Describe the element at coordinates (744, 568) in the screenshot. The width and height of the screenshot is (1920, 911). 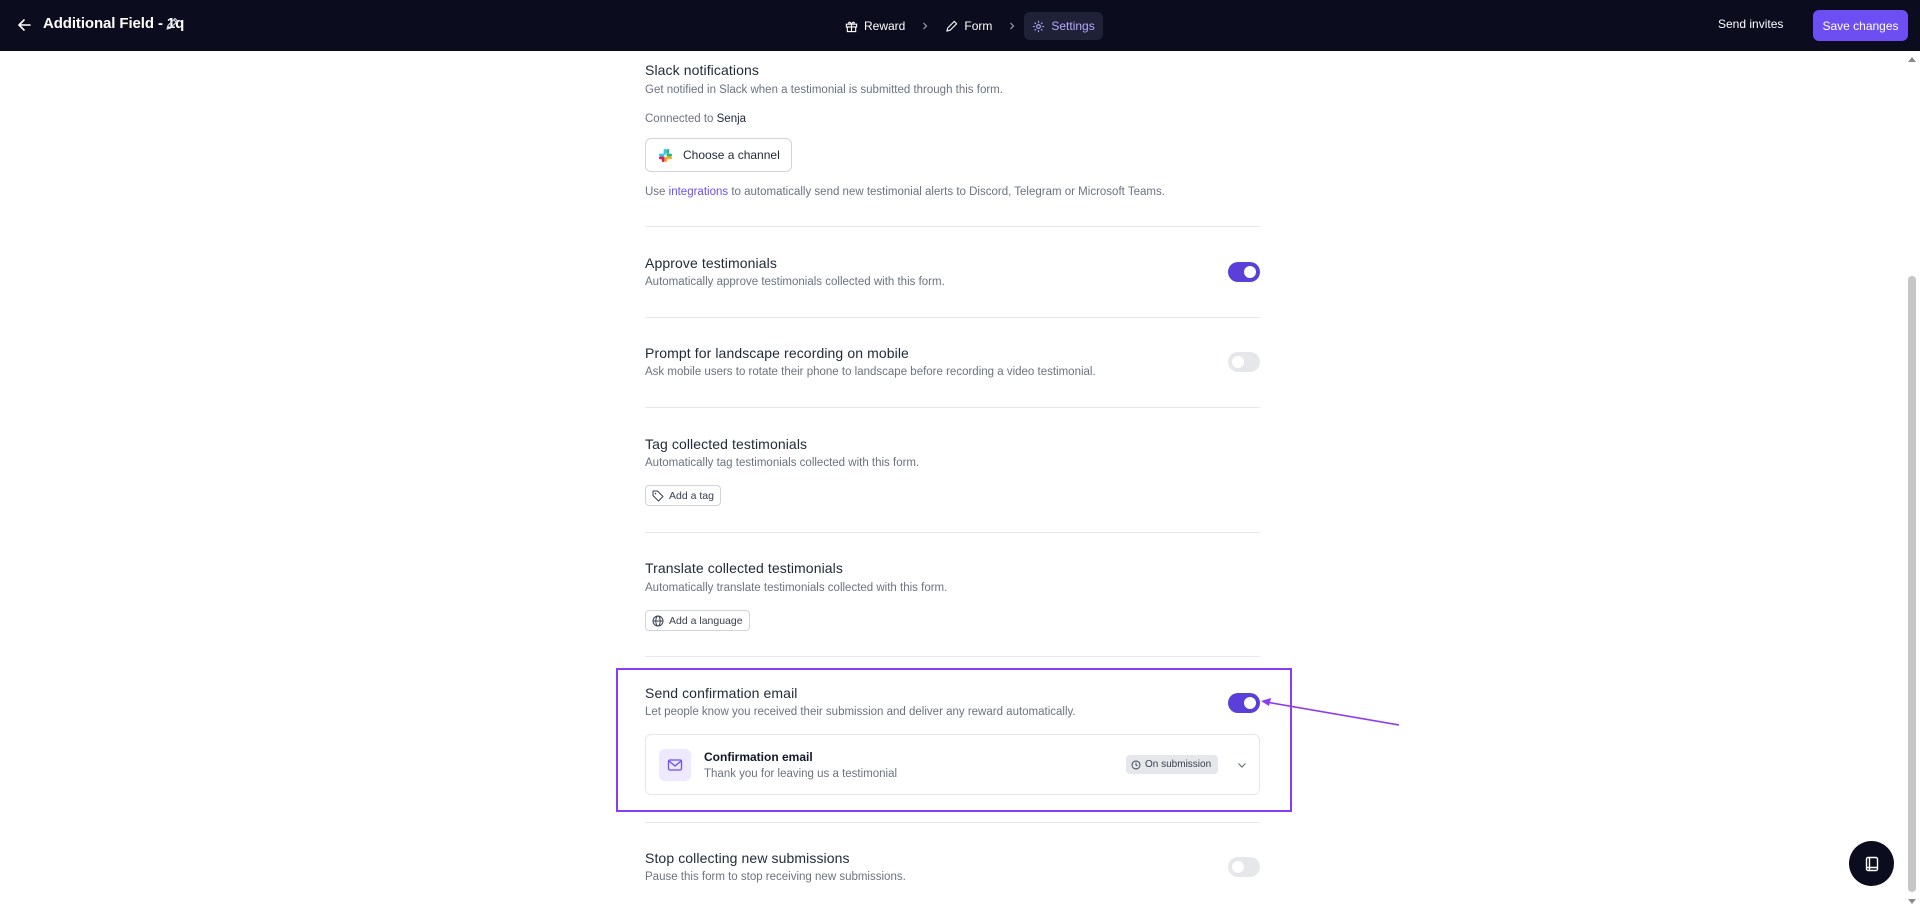
I see `translate-title: Translate collected testimonials` at that location.